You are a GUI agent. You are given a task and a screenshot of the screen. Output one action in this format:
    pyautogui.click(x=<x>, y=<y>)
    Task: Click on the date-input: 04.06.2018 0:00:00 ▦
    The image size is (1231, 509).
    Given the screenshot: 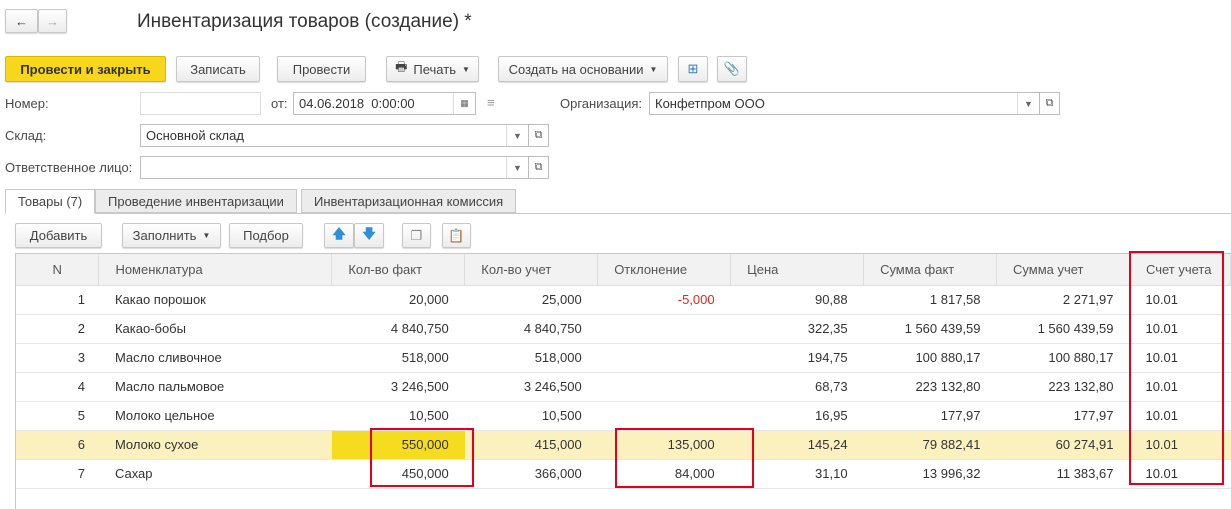 What is the action you would take?
    pyautogui.click(x=384, y=103)
    